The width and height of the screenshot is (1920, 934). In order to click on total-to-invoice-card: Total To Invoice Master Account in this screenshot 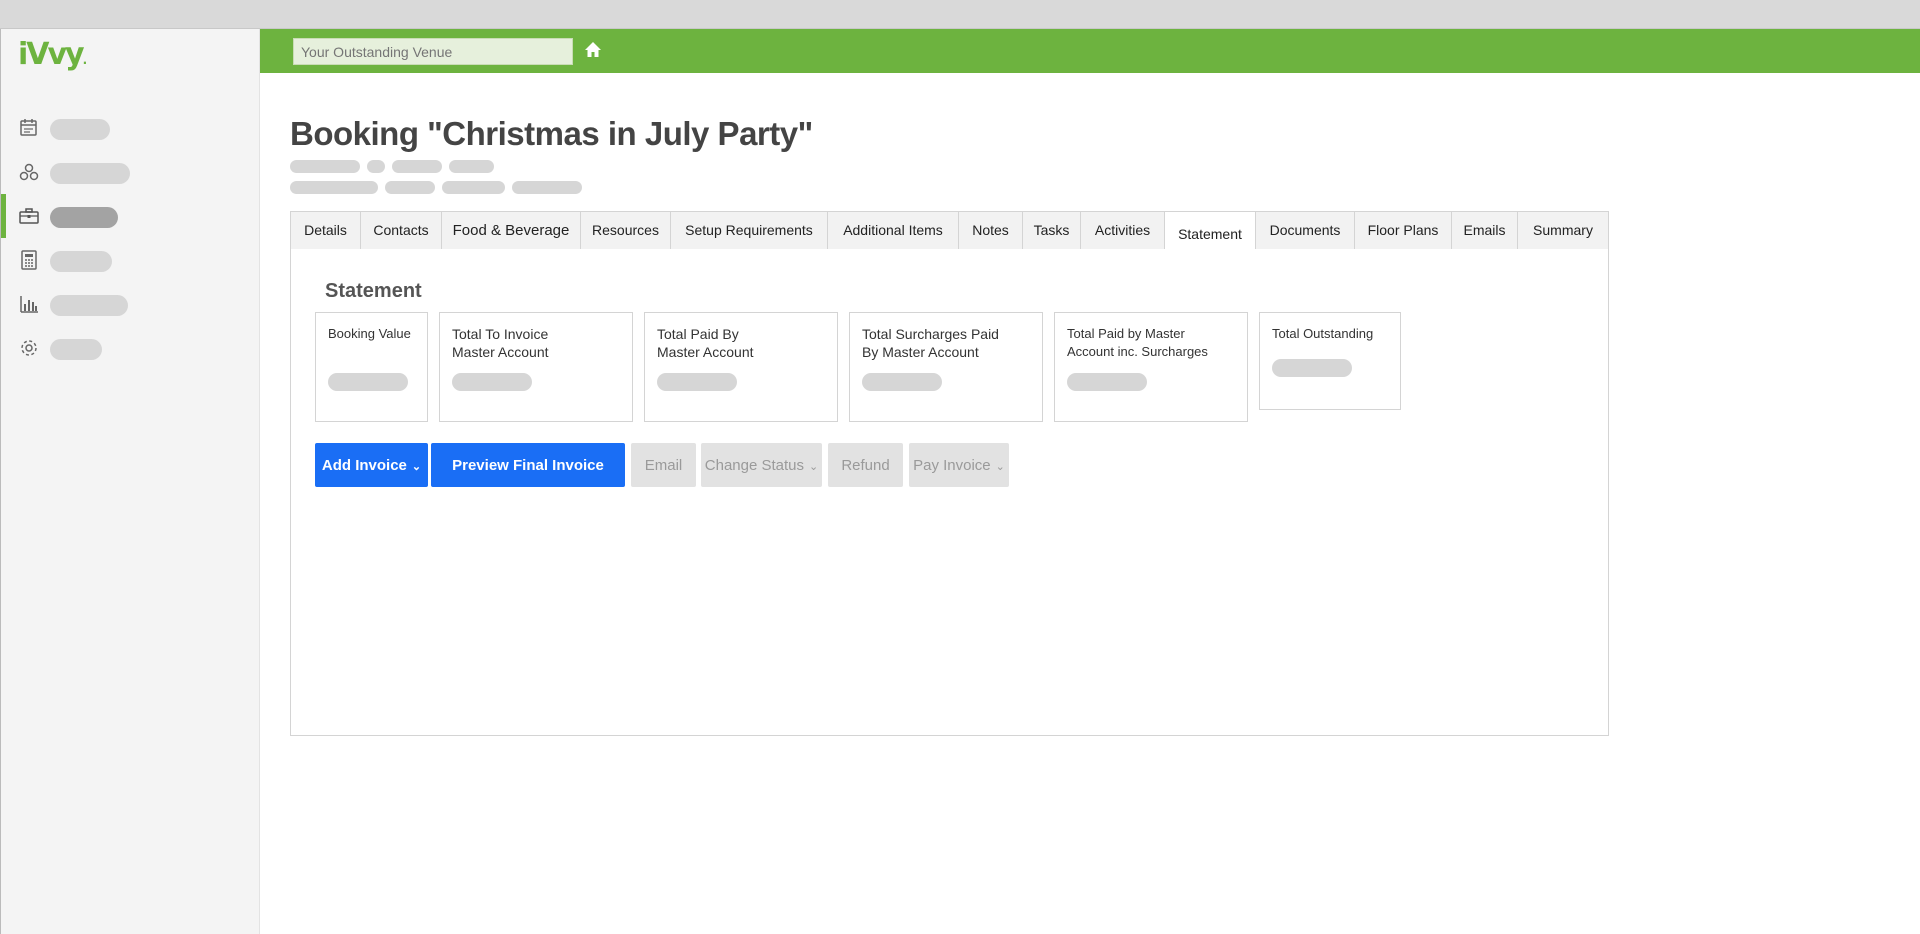, I will do `click(536, 367)`.